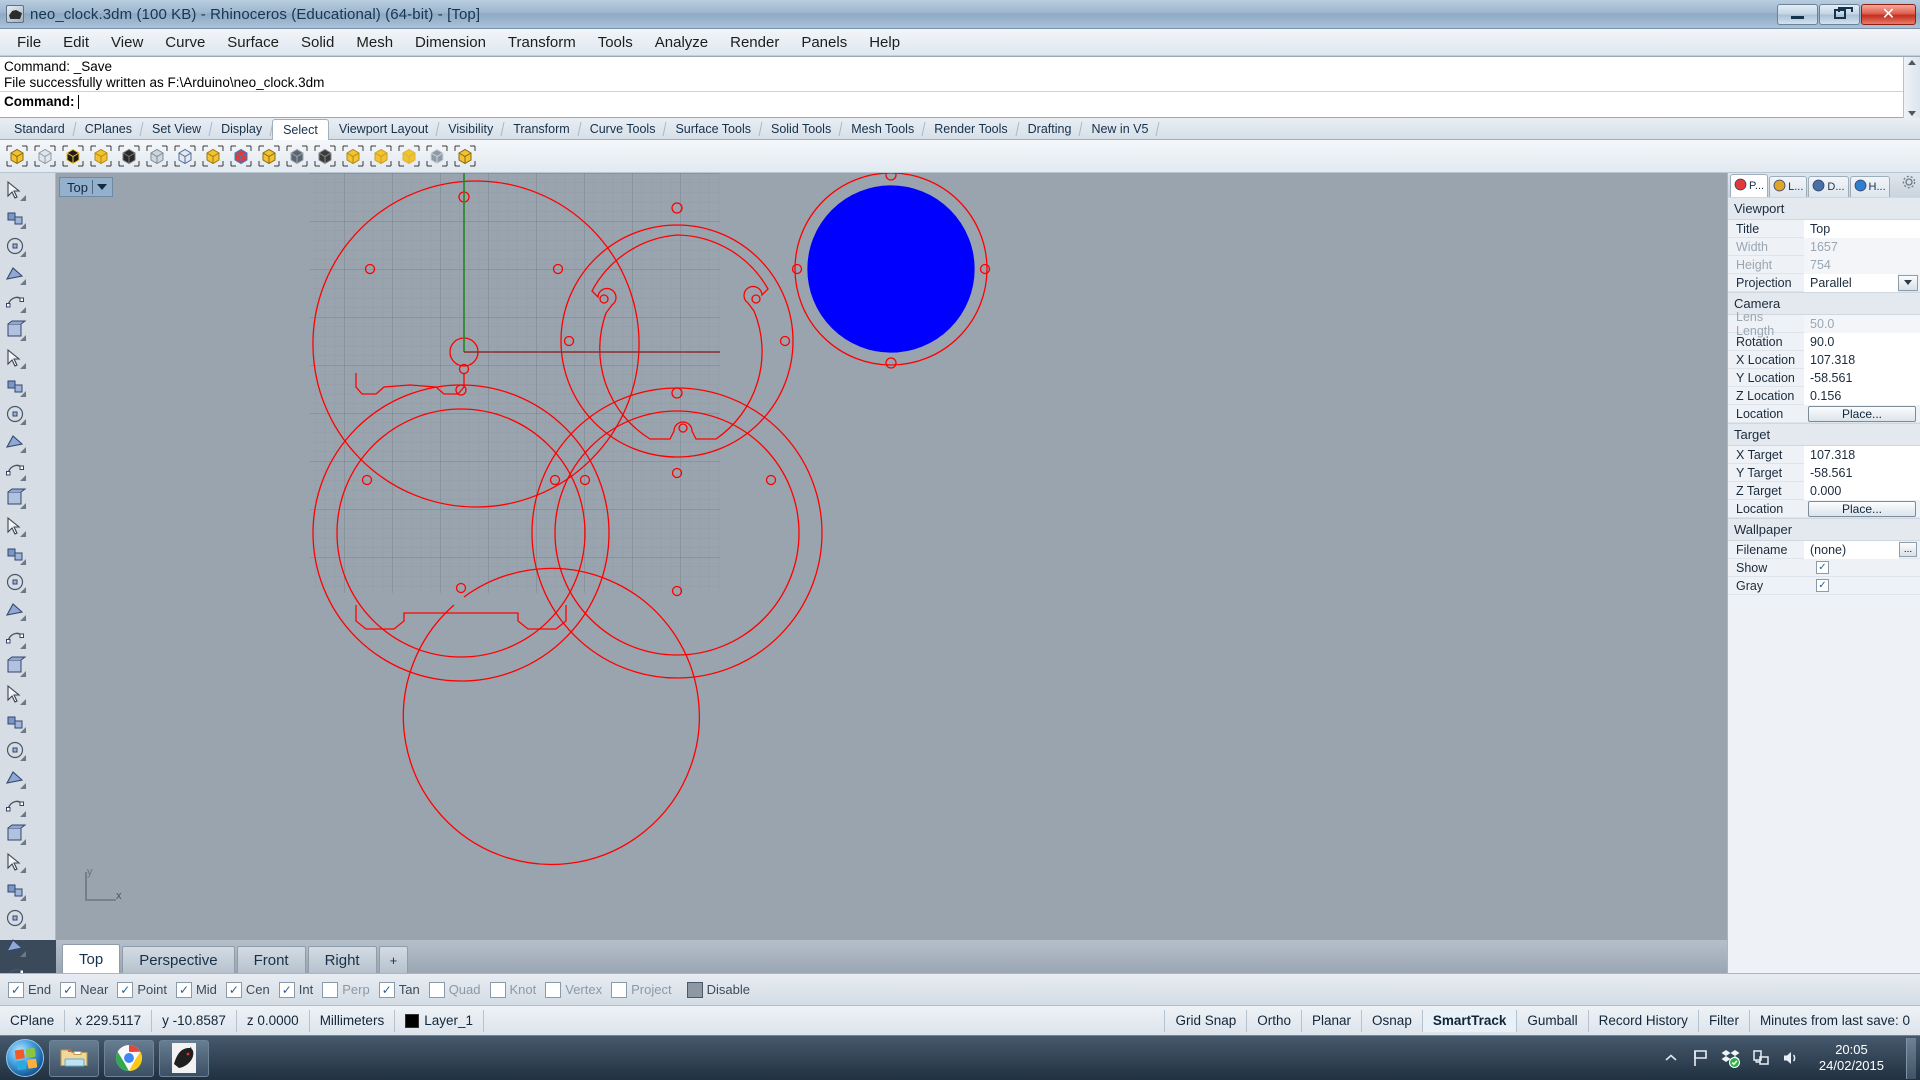 Image resolution: width=1920 pixels, height=1080 pixels. Describe the element at coordinates (1862, 228) in the screenshot. I see `property-value: Top` at that location.